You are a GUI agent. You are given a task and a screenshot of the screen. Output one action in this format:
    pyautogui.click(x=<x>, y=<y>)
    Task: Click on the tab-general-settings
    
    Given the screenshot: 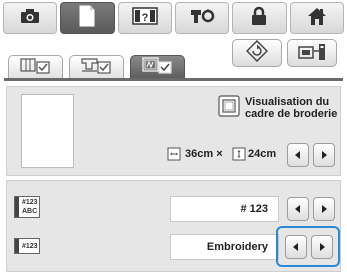 What is the action you would take?
    pyautogui.click(x=87, y=18)
    